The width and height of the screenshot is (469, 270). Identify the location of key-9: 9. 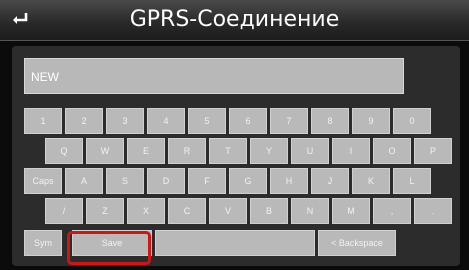
(371, 121).